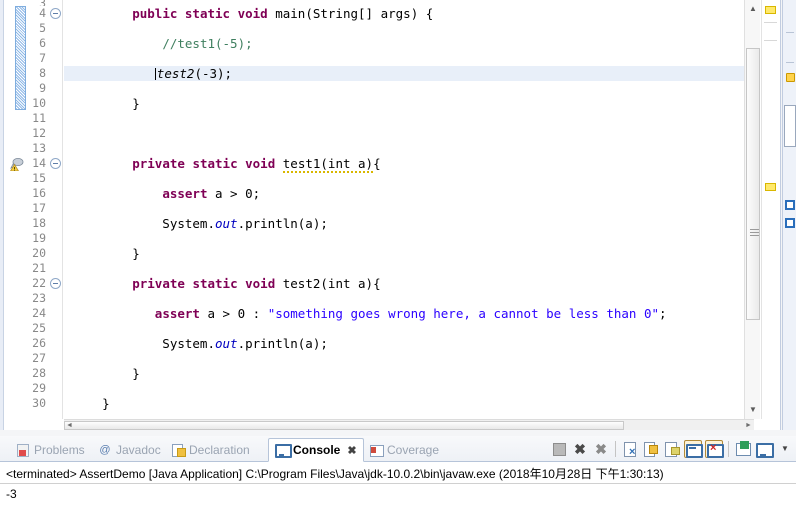  I want to click on folding-ruler, so click(55, 209).